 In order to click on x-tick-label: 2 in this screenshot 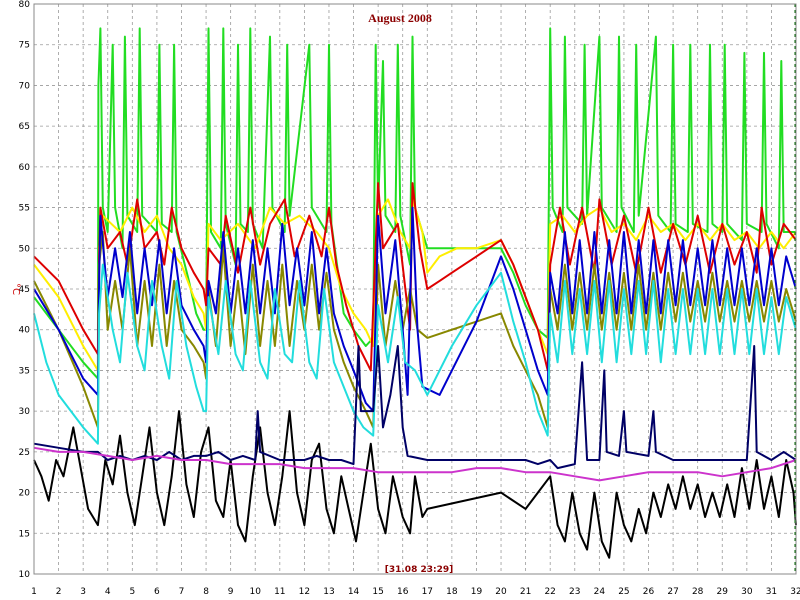, I will do `click(59, 592)`.